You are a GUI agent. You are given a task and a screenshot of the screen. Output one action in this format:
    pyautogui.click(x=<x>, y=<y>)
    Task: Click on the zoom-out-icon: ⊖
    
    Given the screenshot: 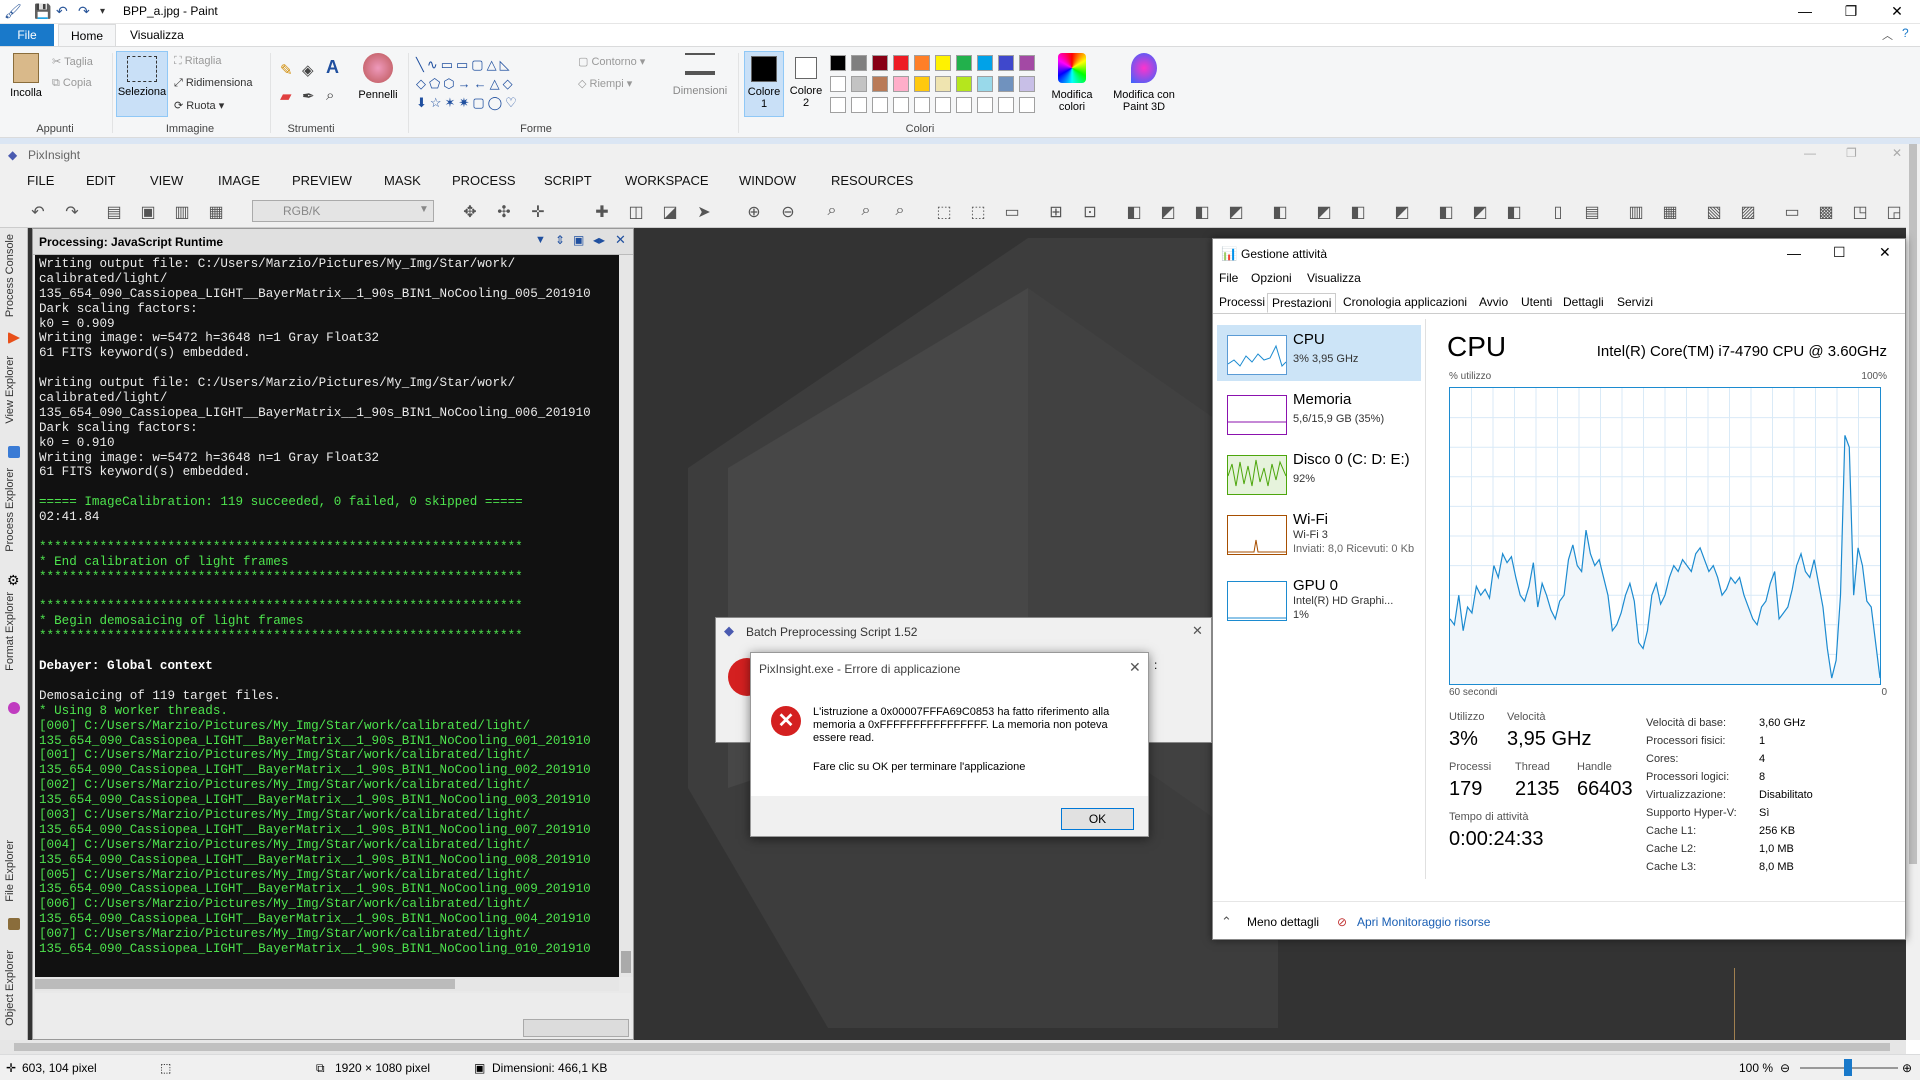 What is the action you would take?
    pyautogui.click(x=1785, y=1068)
    